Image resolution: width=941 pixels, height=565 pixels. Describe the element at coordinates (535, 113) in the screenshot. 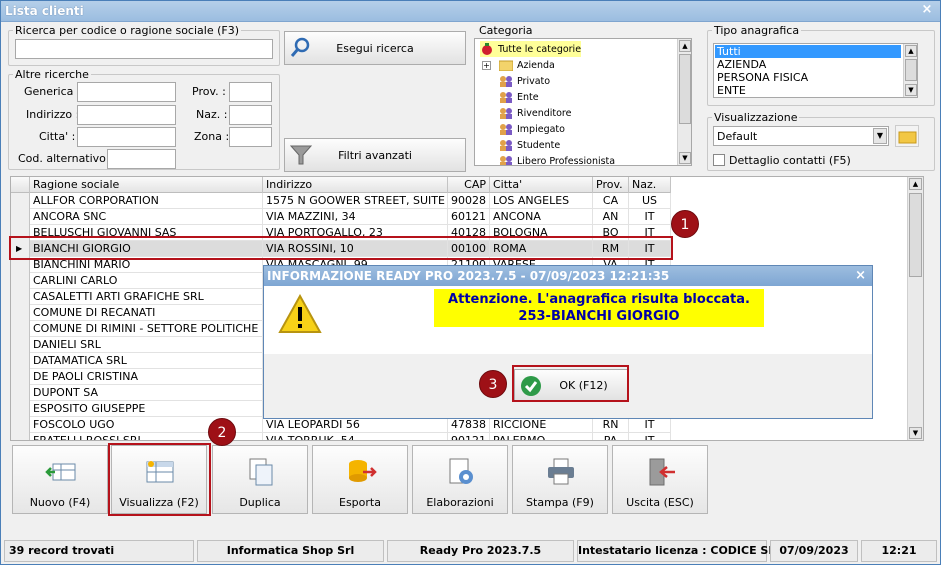

I see `category-item: Rivenditore` at that location.